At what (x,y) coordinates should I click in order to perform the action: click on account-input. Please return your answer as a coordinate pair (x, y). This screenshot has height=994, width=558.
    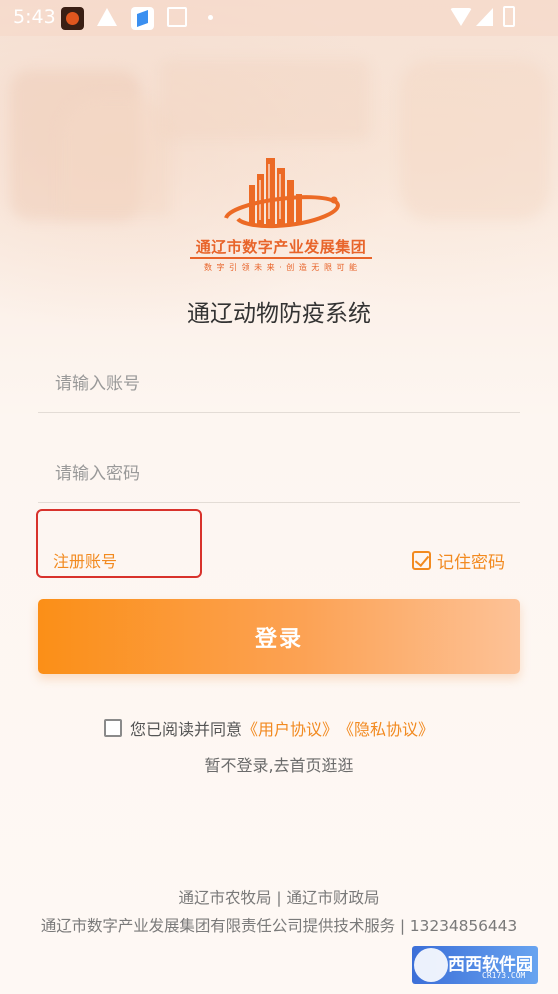
    Looking at the image, I should click on (275, 384).